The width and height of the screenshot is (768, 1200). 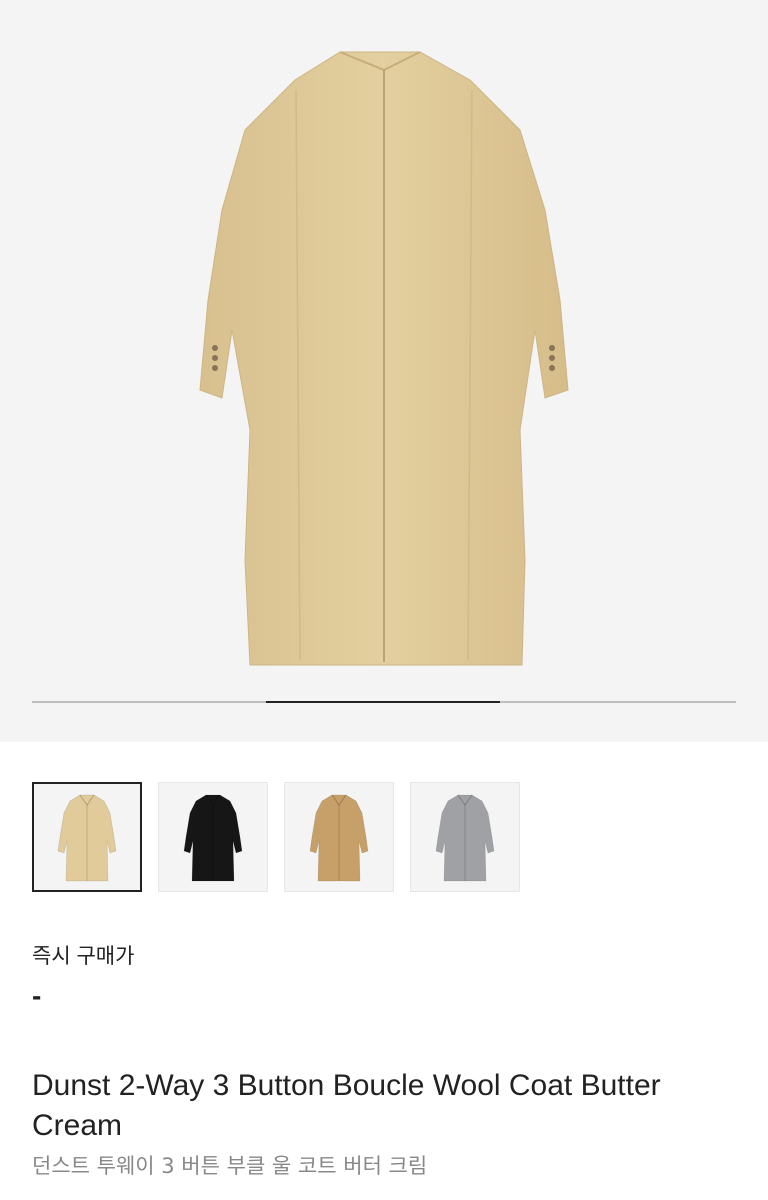 I want to click on thumbnail-black, so click(x=213, y=837).